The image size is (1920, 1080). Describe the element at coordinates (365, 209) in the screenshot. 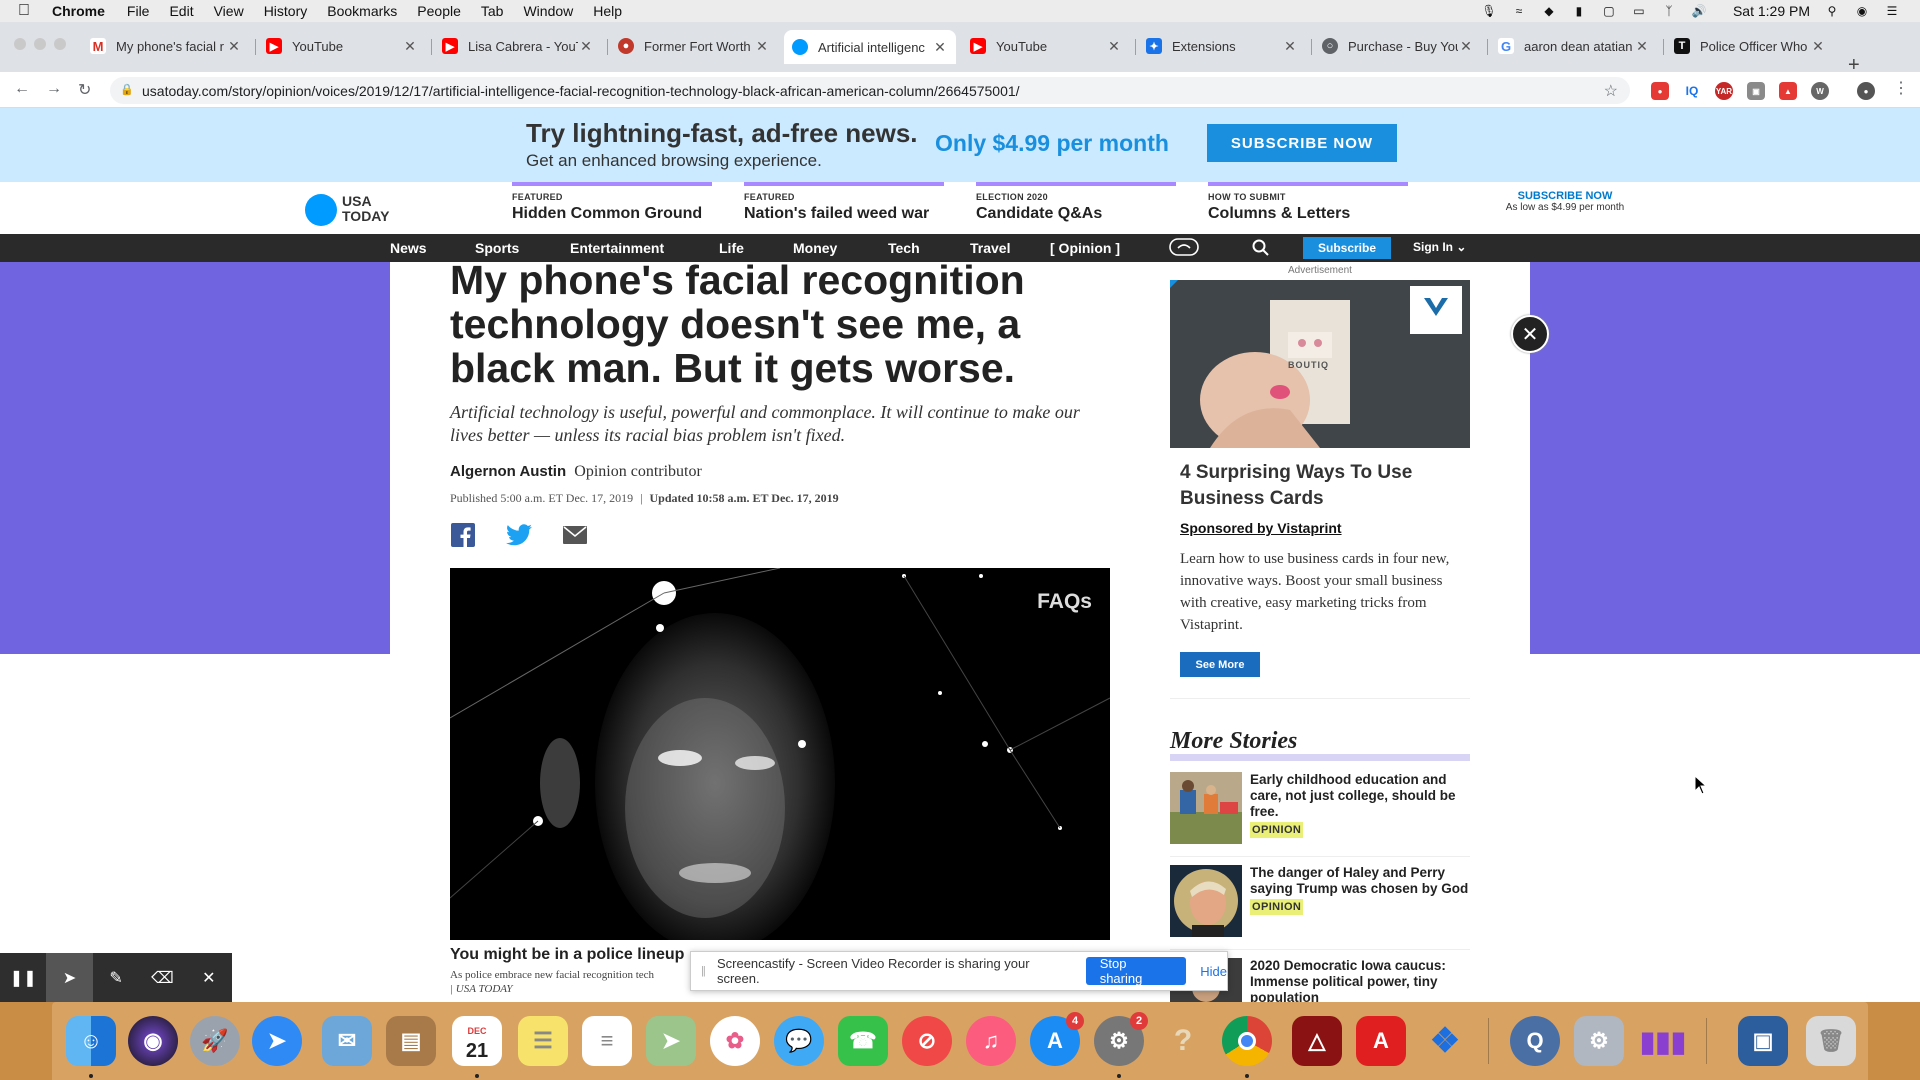

I see `usatoday-logo-text: USA TODAY` at that location.